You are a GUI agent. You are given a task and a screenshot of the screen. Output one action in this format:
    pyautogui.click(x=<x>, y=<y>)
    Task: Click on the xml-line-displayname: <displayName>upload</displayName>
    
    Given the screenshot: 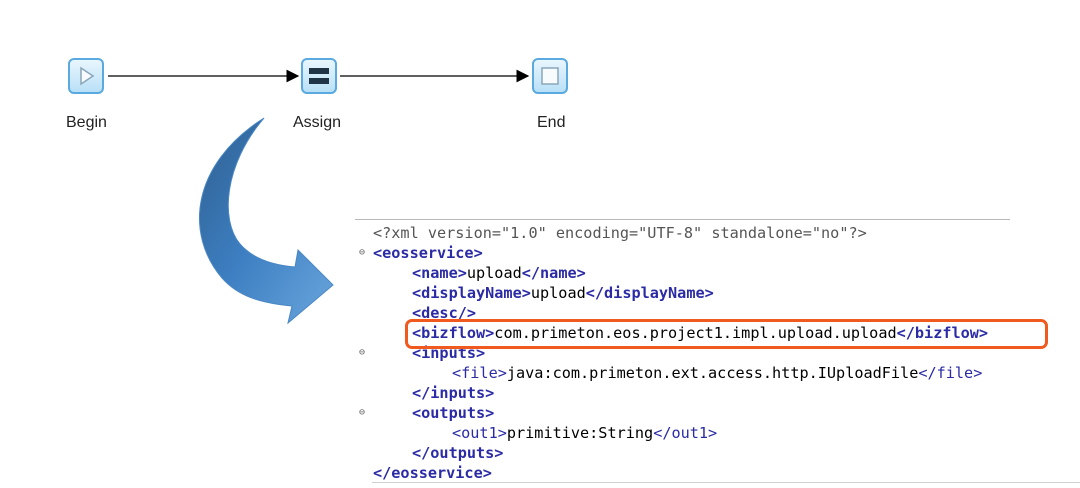 What is the action you would take?
    pyautogui.click(x=563, y=293)
    